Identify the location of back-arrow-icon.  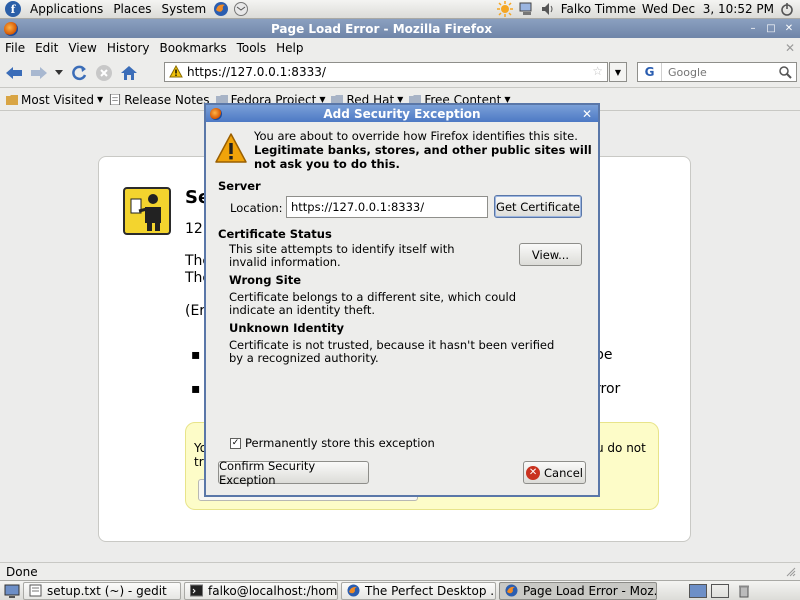
(14, 72).